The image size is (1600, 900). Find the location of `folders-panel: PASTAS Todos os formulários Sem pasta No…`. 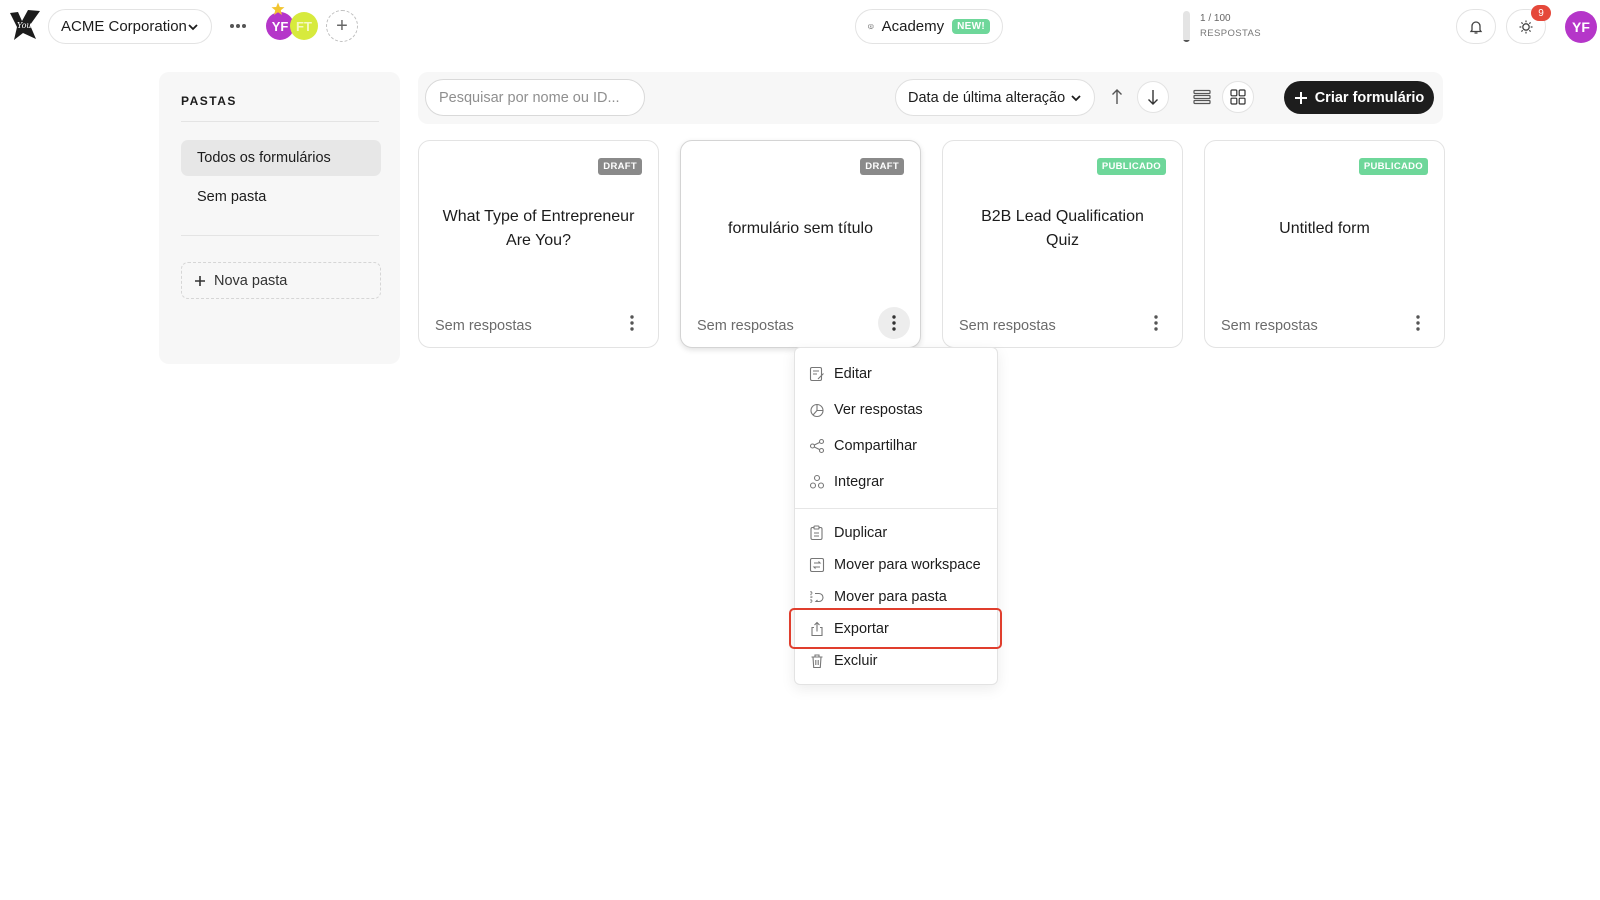

folders-panel: PASTAS Todos os formulários Sem pasta No… is located at coordinates (279, 218).